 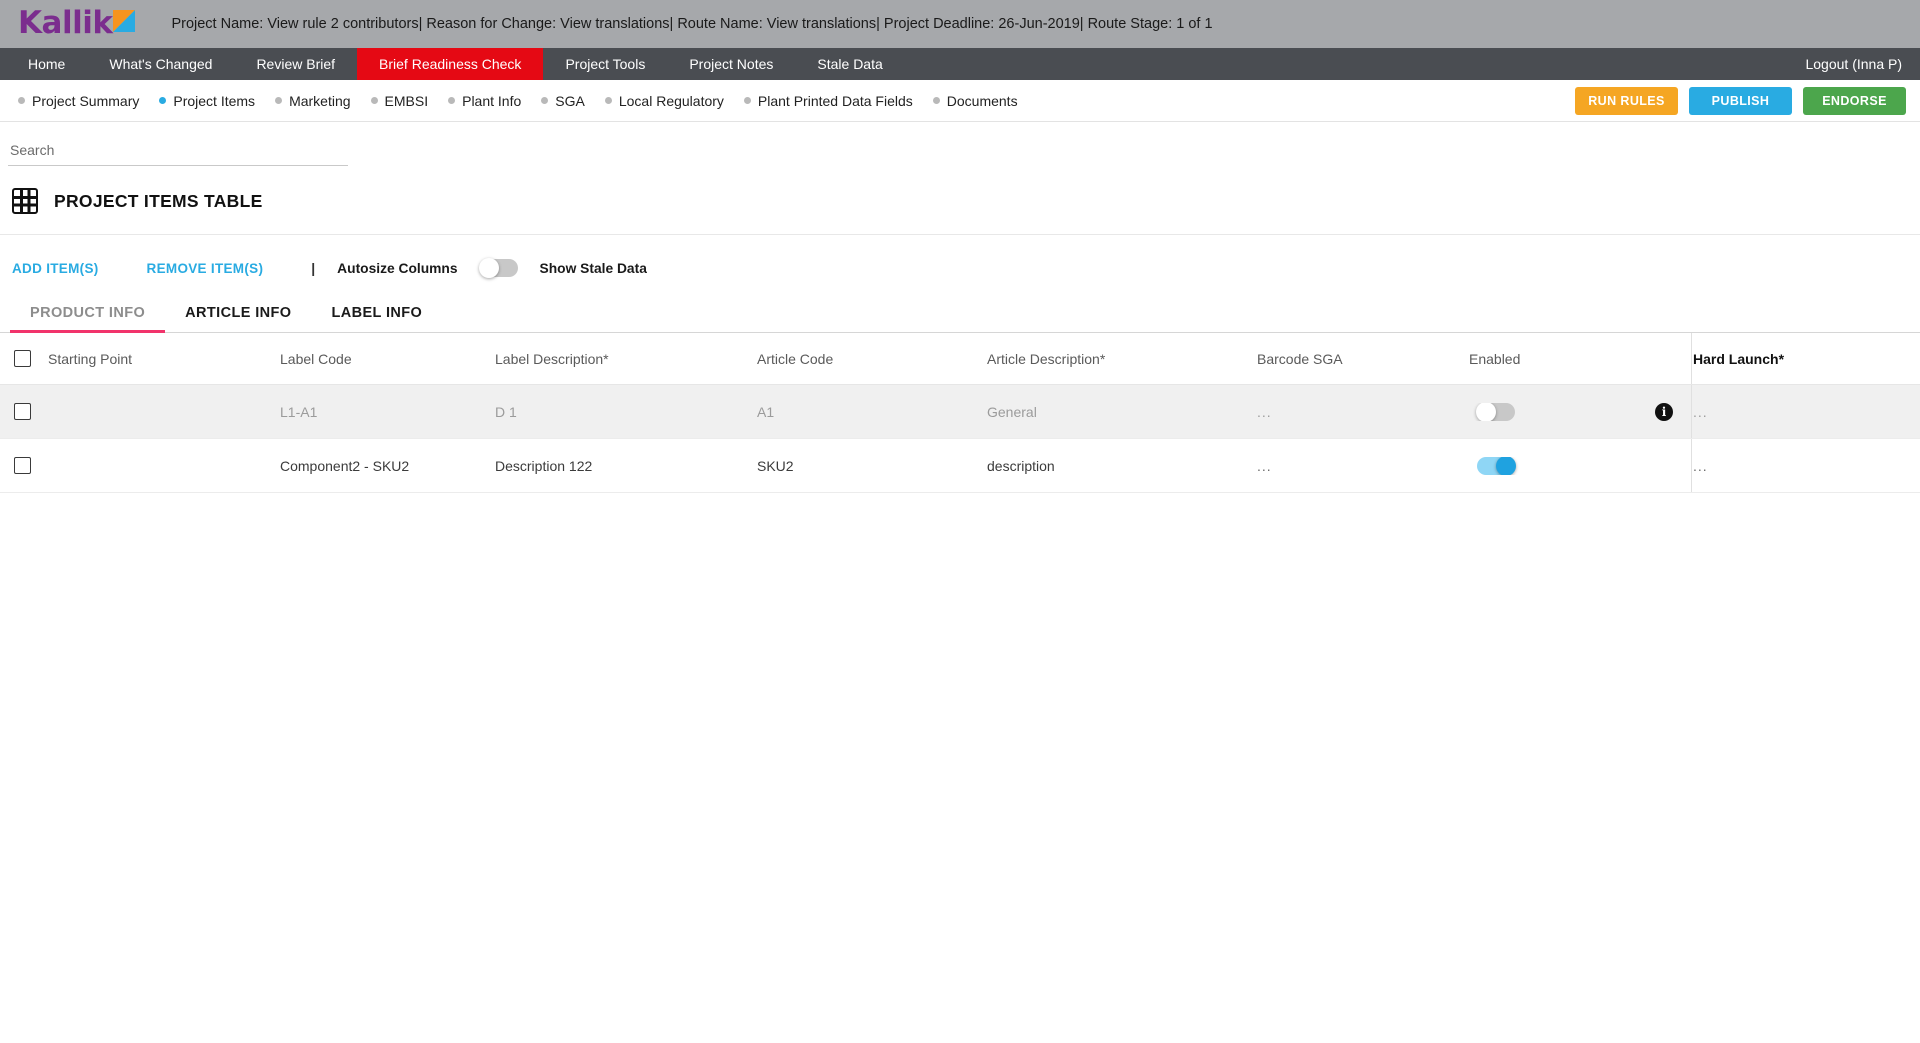 What do you see at coordinates (1012, 411) in the screenshot?
I see `cell-article-description: General` at bounding box center [1012, 411].